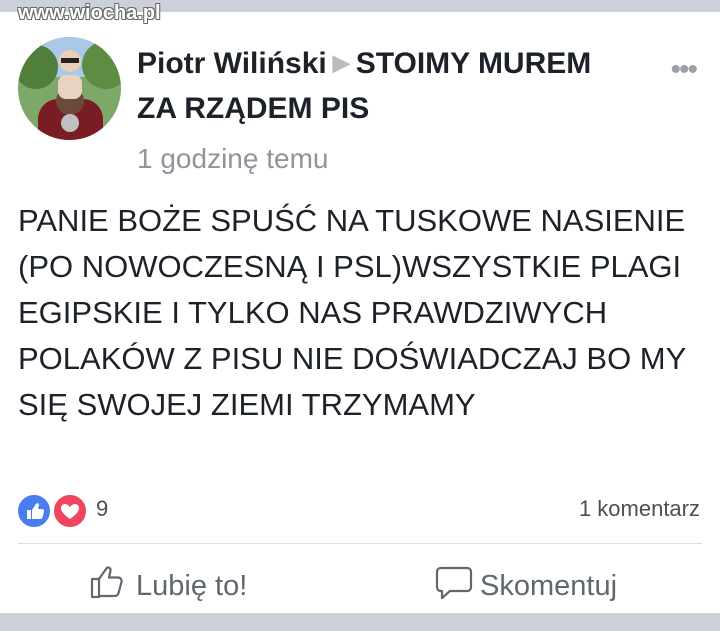 This screenshot has height=631, width=720. Describe the element at coordinates (683, 70) in the screenshot. I see `more-dots-icon: •••` at that location.